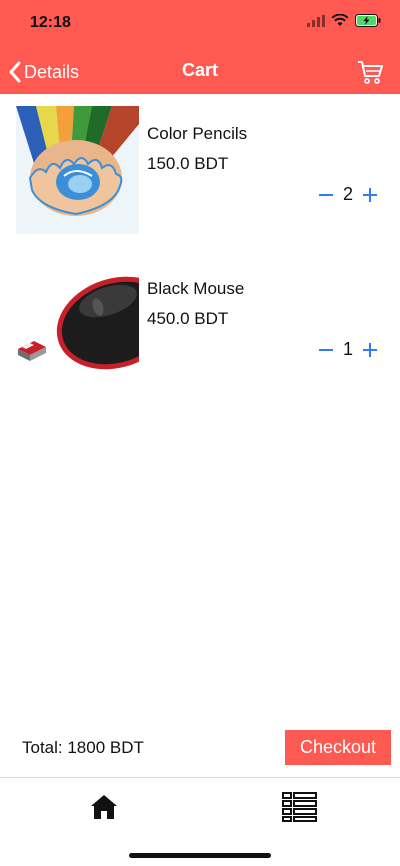 Image resolution: width=400 pixels, height=866 pixels. I want to click on cart-total: Total: 1800 BDT, so click(83, 747).